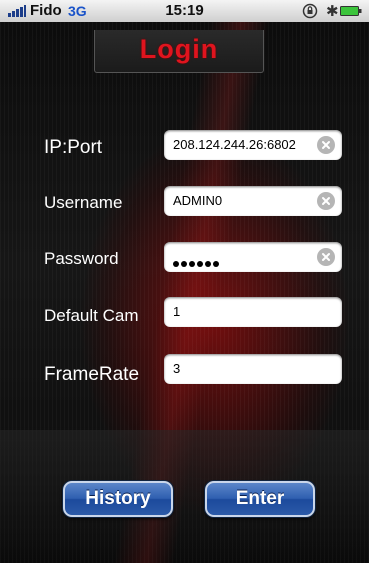  Describe the element at coordinates (91, 315) in the screenshot. I see `default-cam-label: Default Cam` at that location.